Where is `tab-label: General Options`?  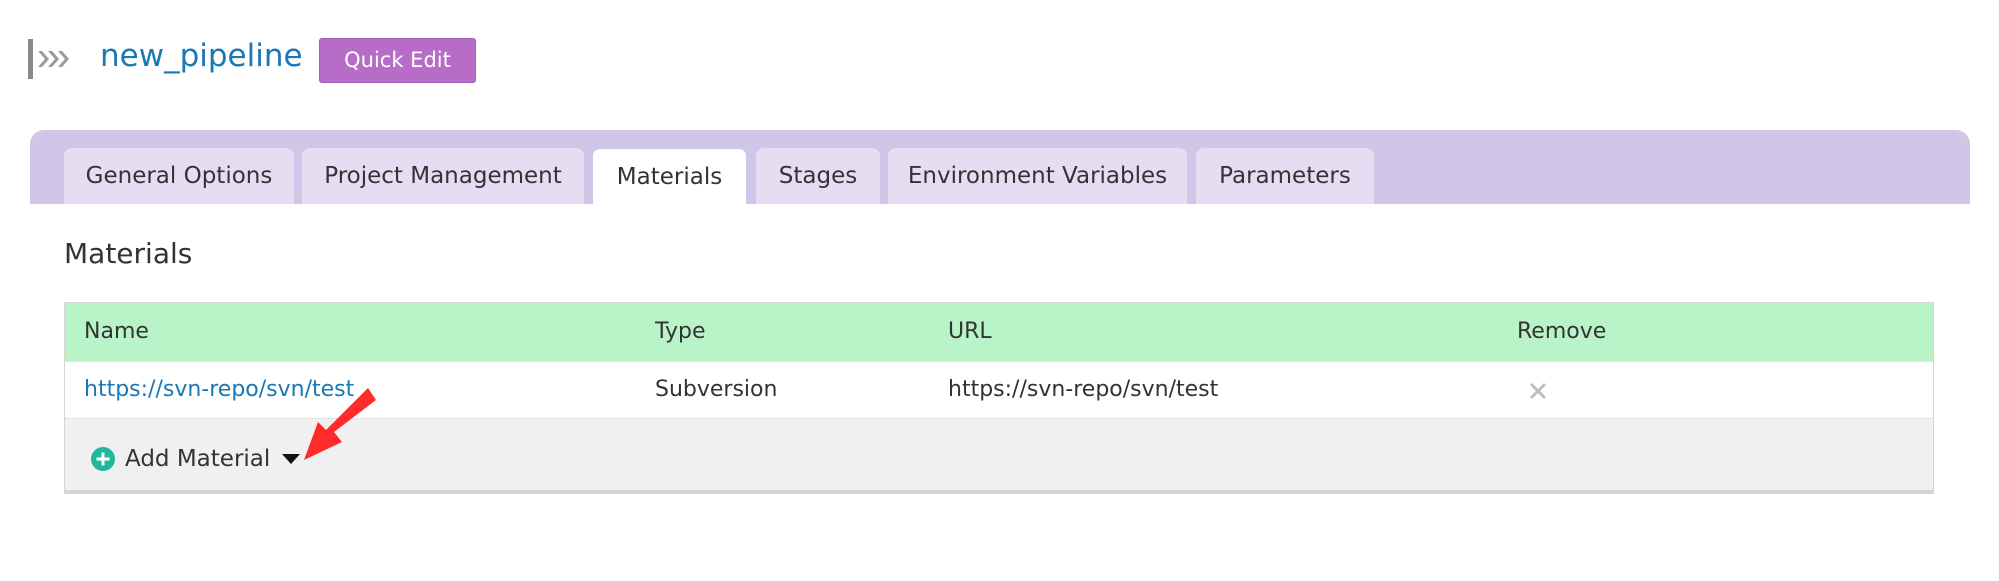 tab-label: General Options is located at coordinates (179, 176).